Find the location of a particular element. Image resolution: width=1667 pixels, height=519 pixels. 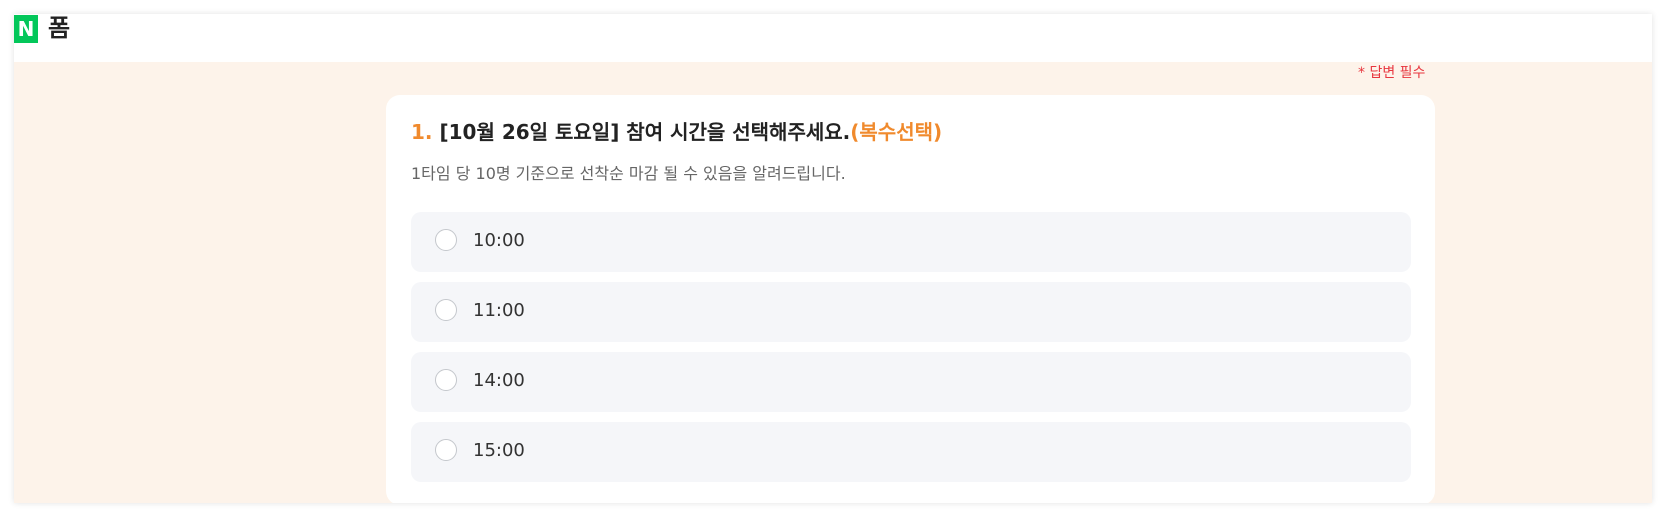

option-1400: 14:00 is located at coordinates (911, 382).